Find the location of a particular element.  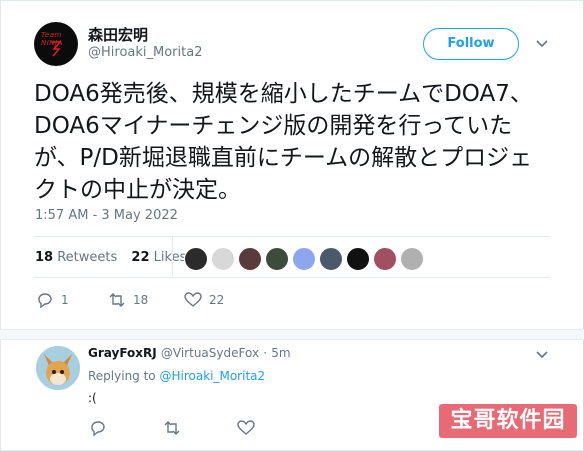

reply-text: :( is located at coordinates (92, 398).